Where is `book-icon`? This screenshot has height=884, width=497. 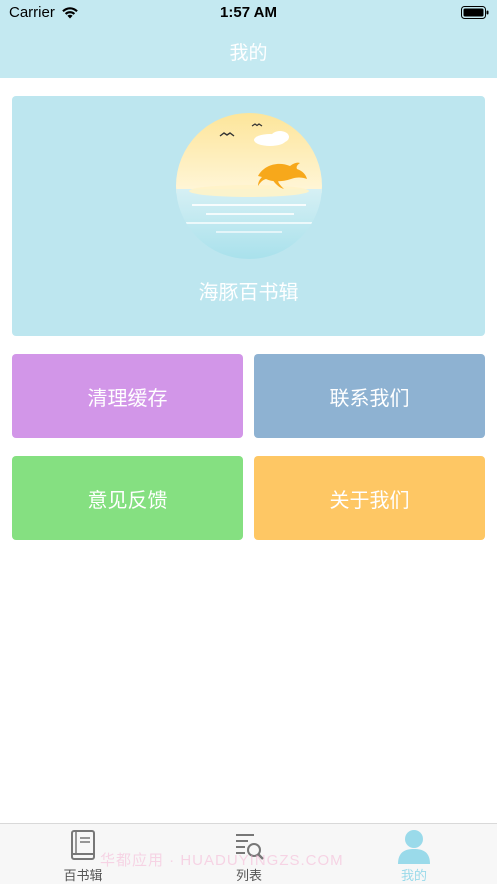 book-icon is located at coordinates (83, 845).